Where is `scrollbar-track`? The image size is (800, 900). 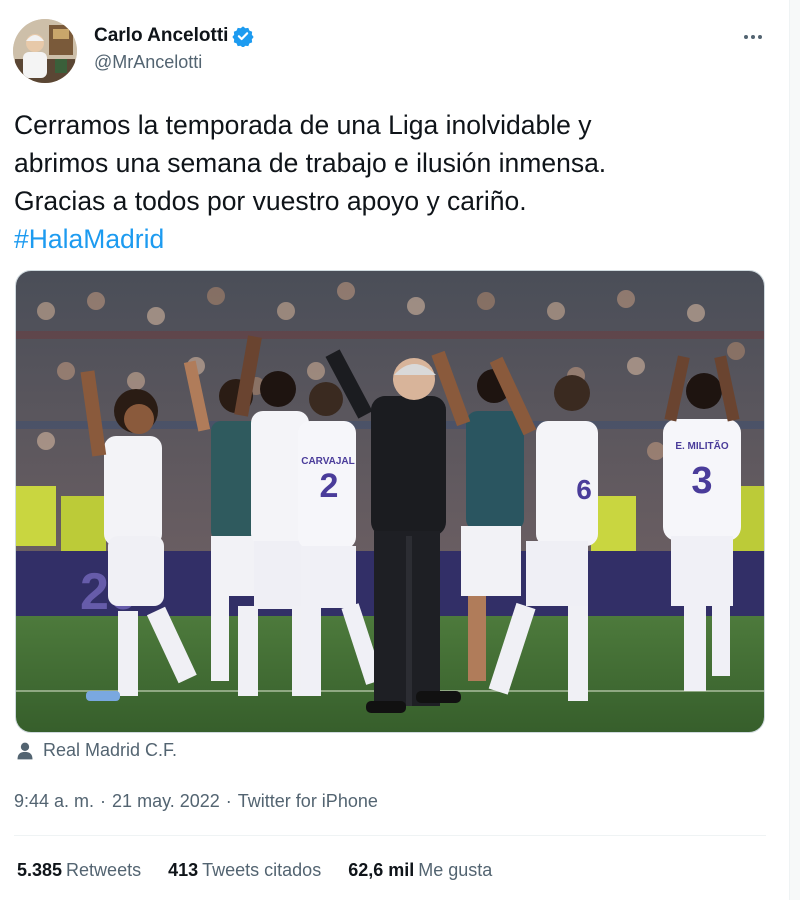 scrollbar-track is located at coordinates (795, 450).